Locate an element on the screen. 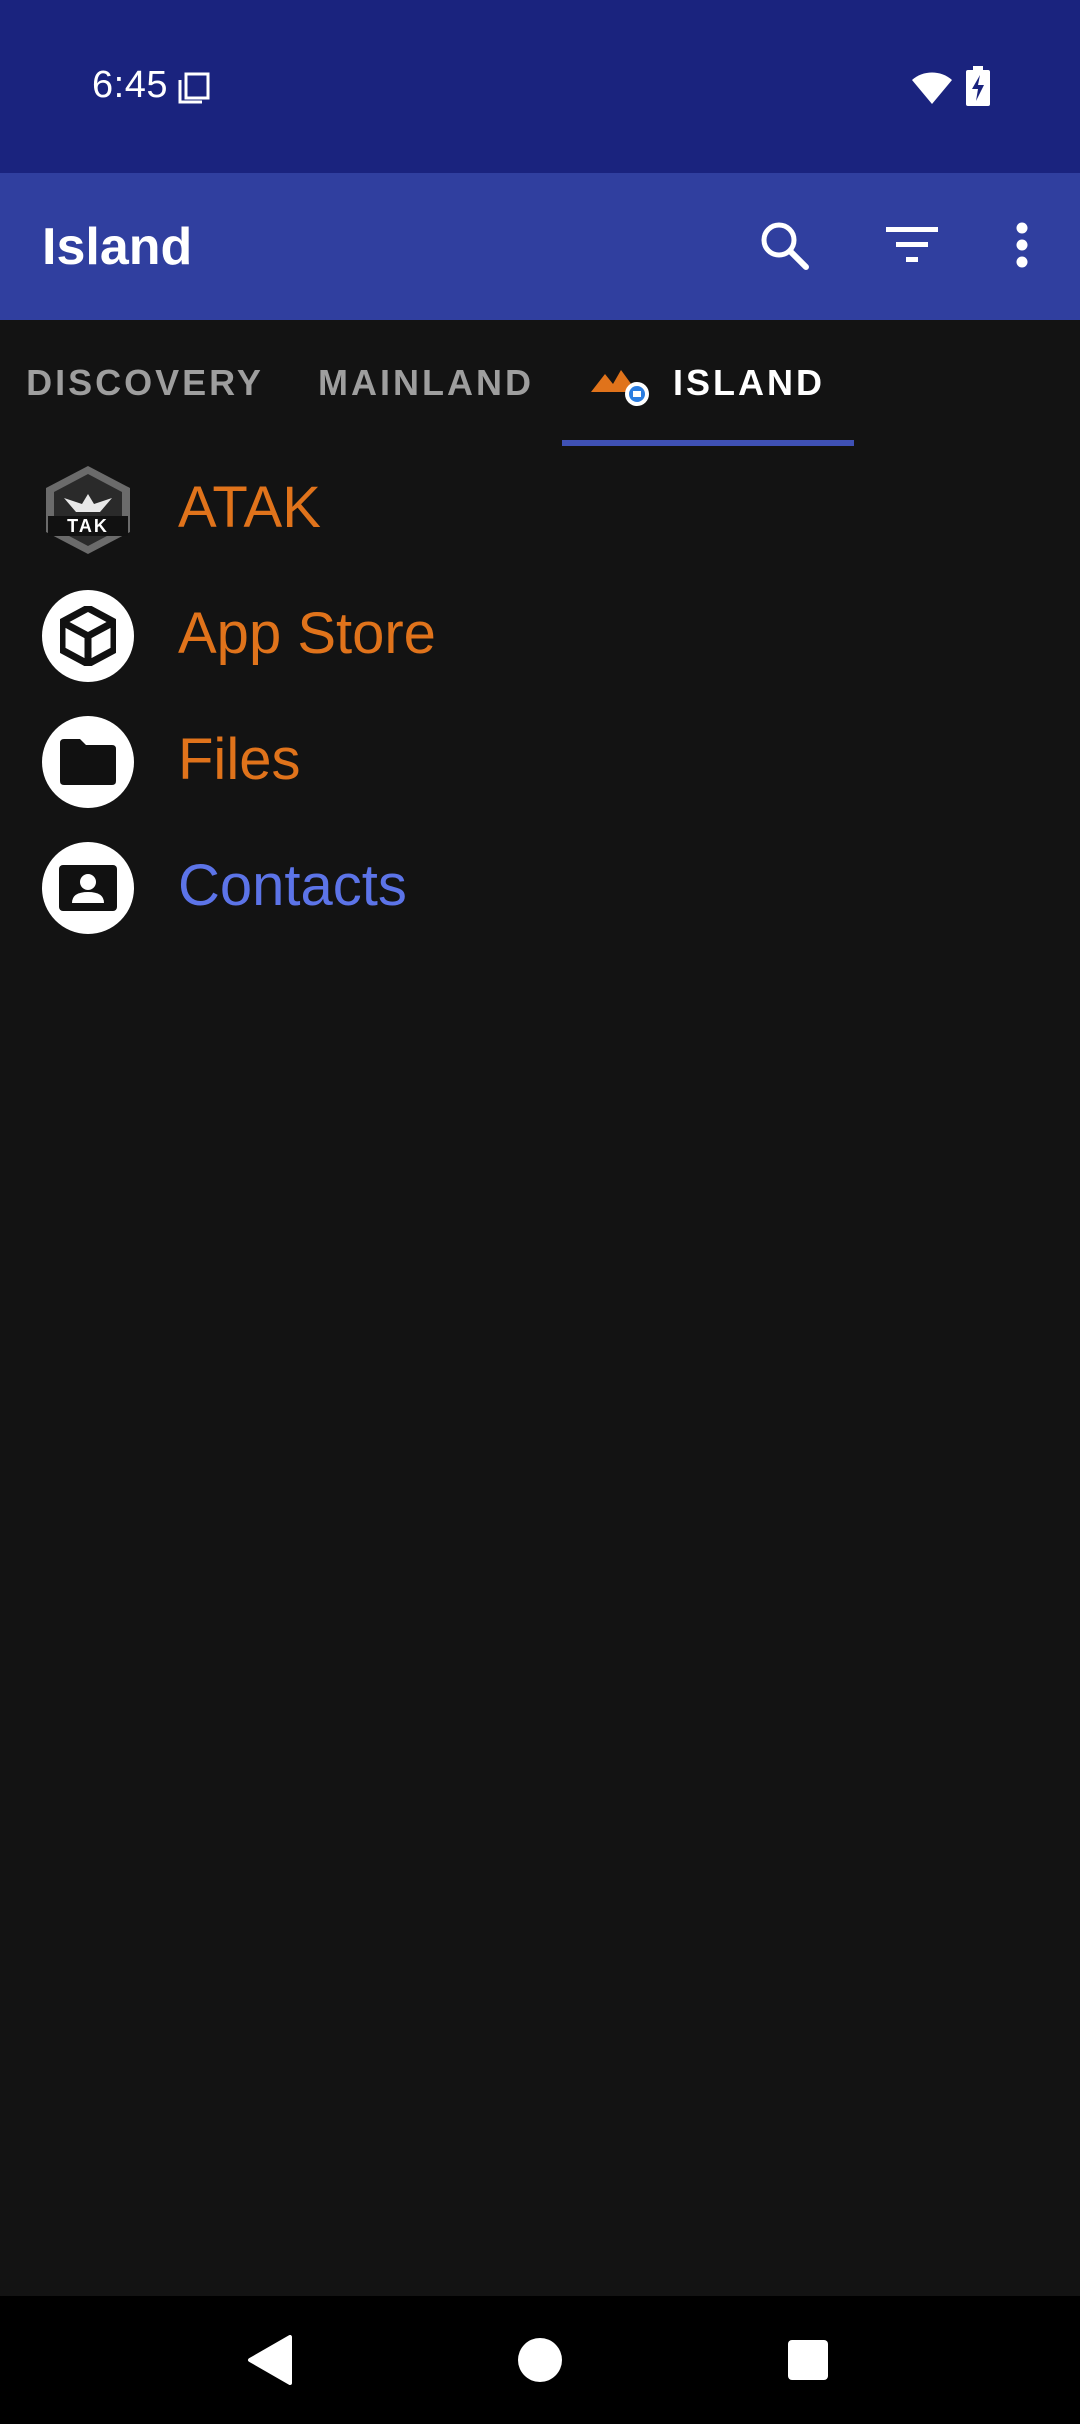  recents-button is located at coordinates (808, 2360).